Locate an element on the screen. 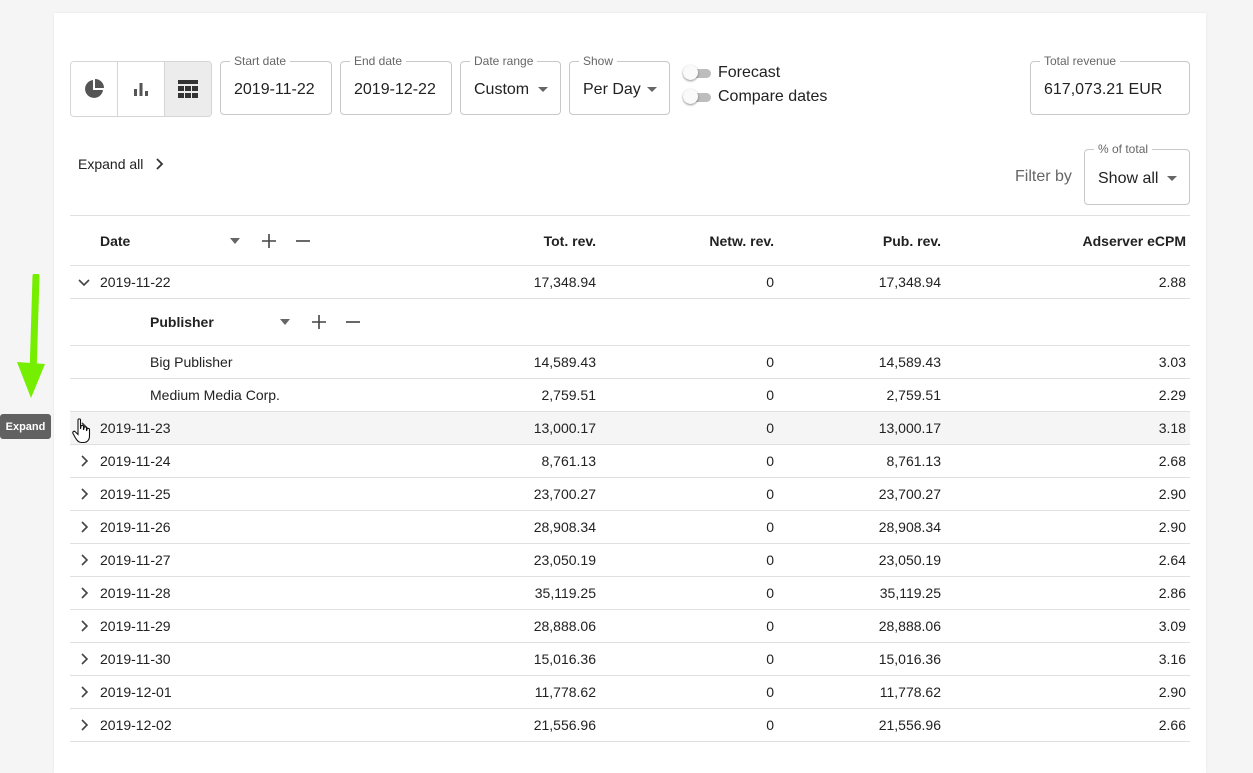  date-header-controls is located at coordinates (275, 240).